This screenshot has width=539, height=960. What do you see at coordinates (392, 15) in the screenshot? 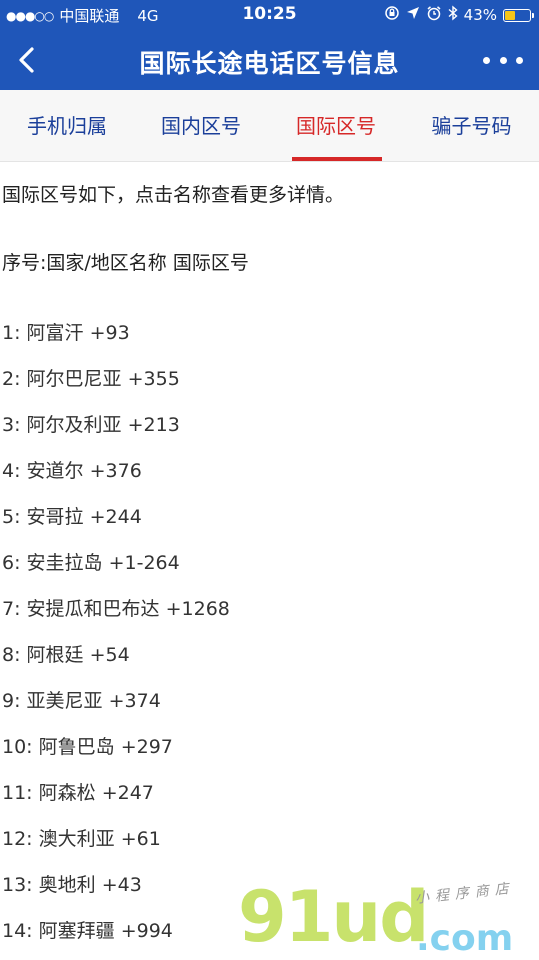
I see `rotation-lock-icon` at bounding box center [392, 15].